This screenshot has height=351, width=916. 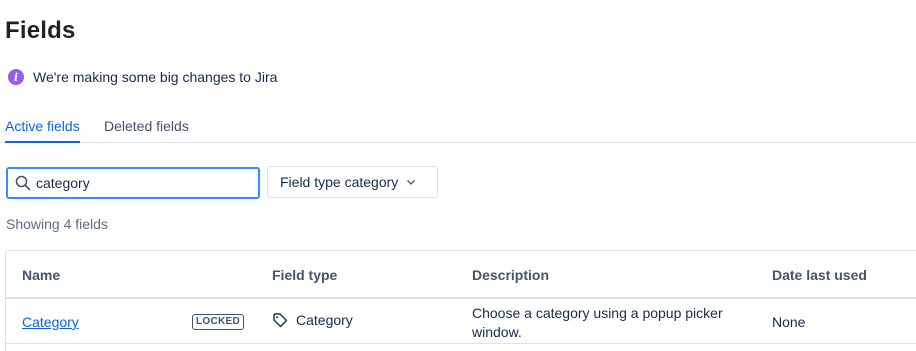 What do you see at coordinates (146, 126) in the screenshot?
I see `tab-deleted-fields: Deleted fields` at bounding box center [146, 126].